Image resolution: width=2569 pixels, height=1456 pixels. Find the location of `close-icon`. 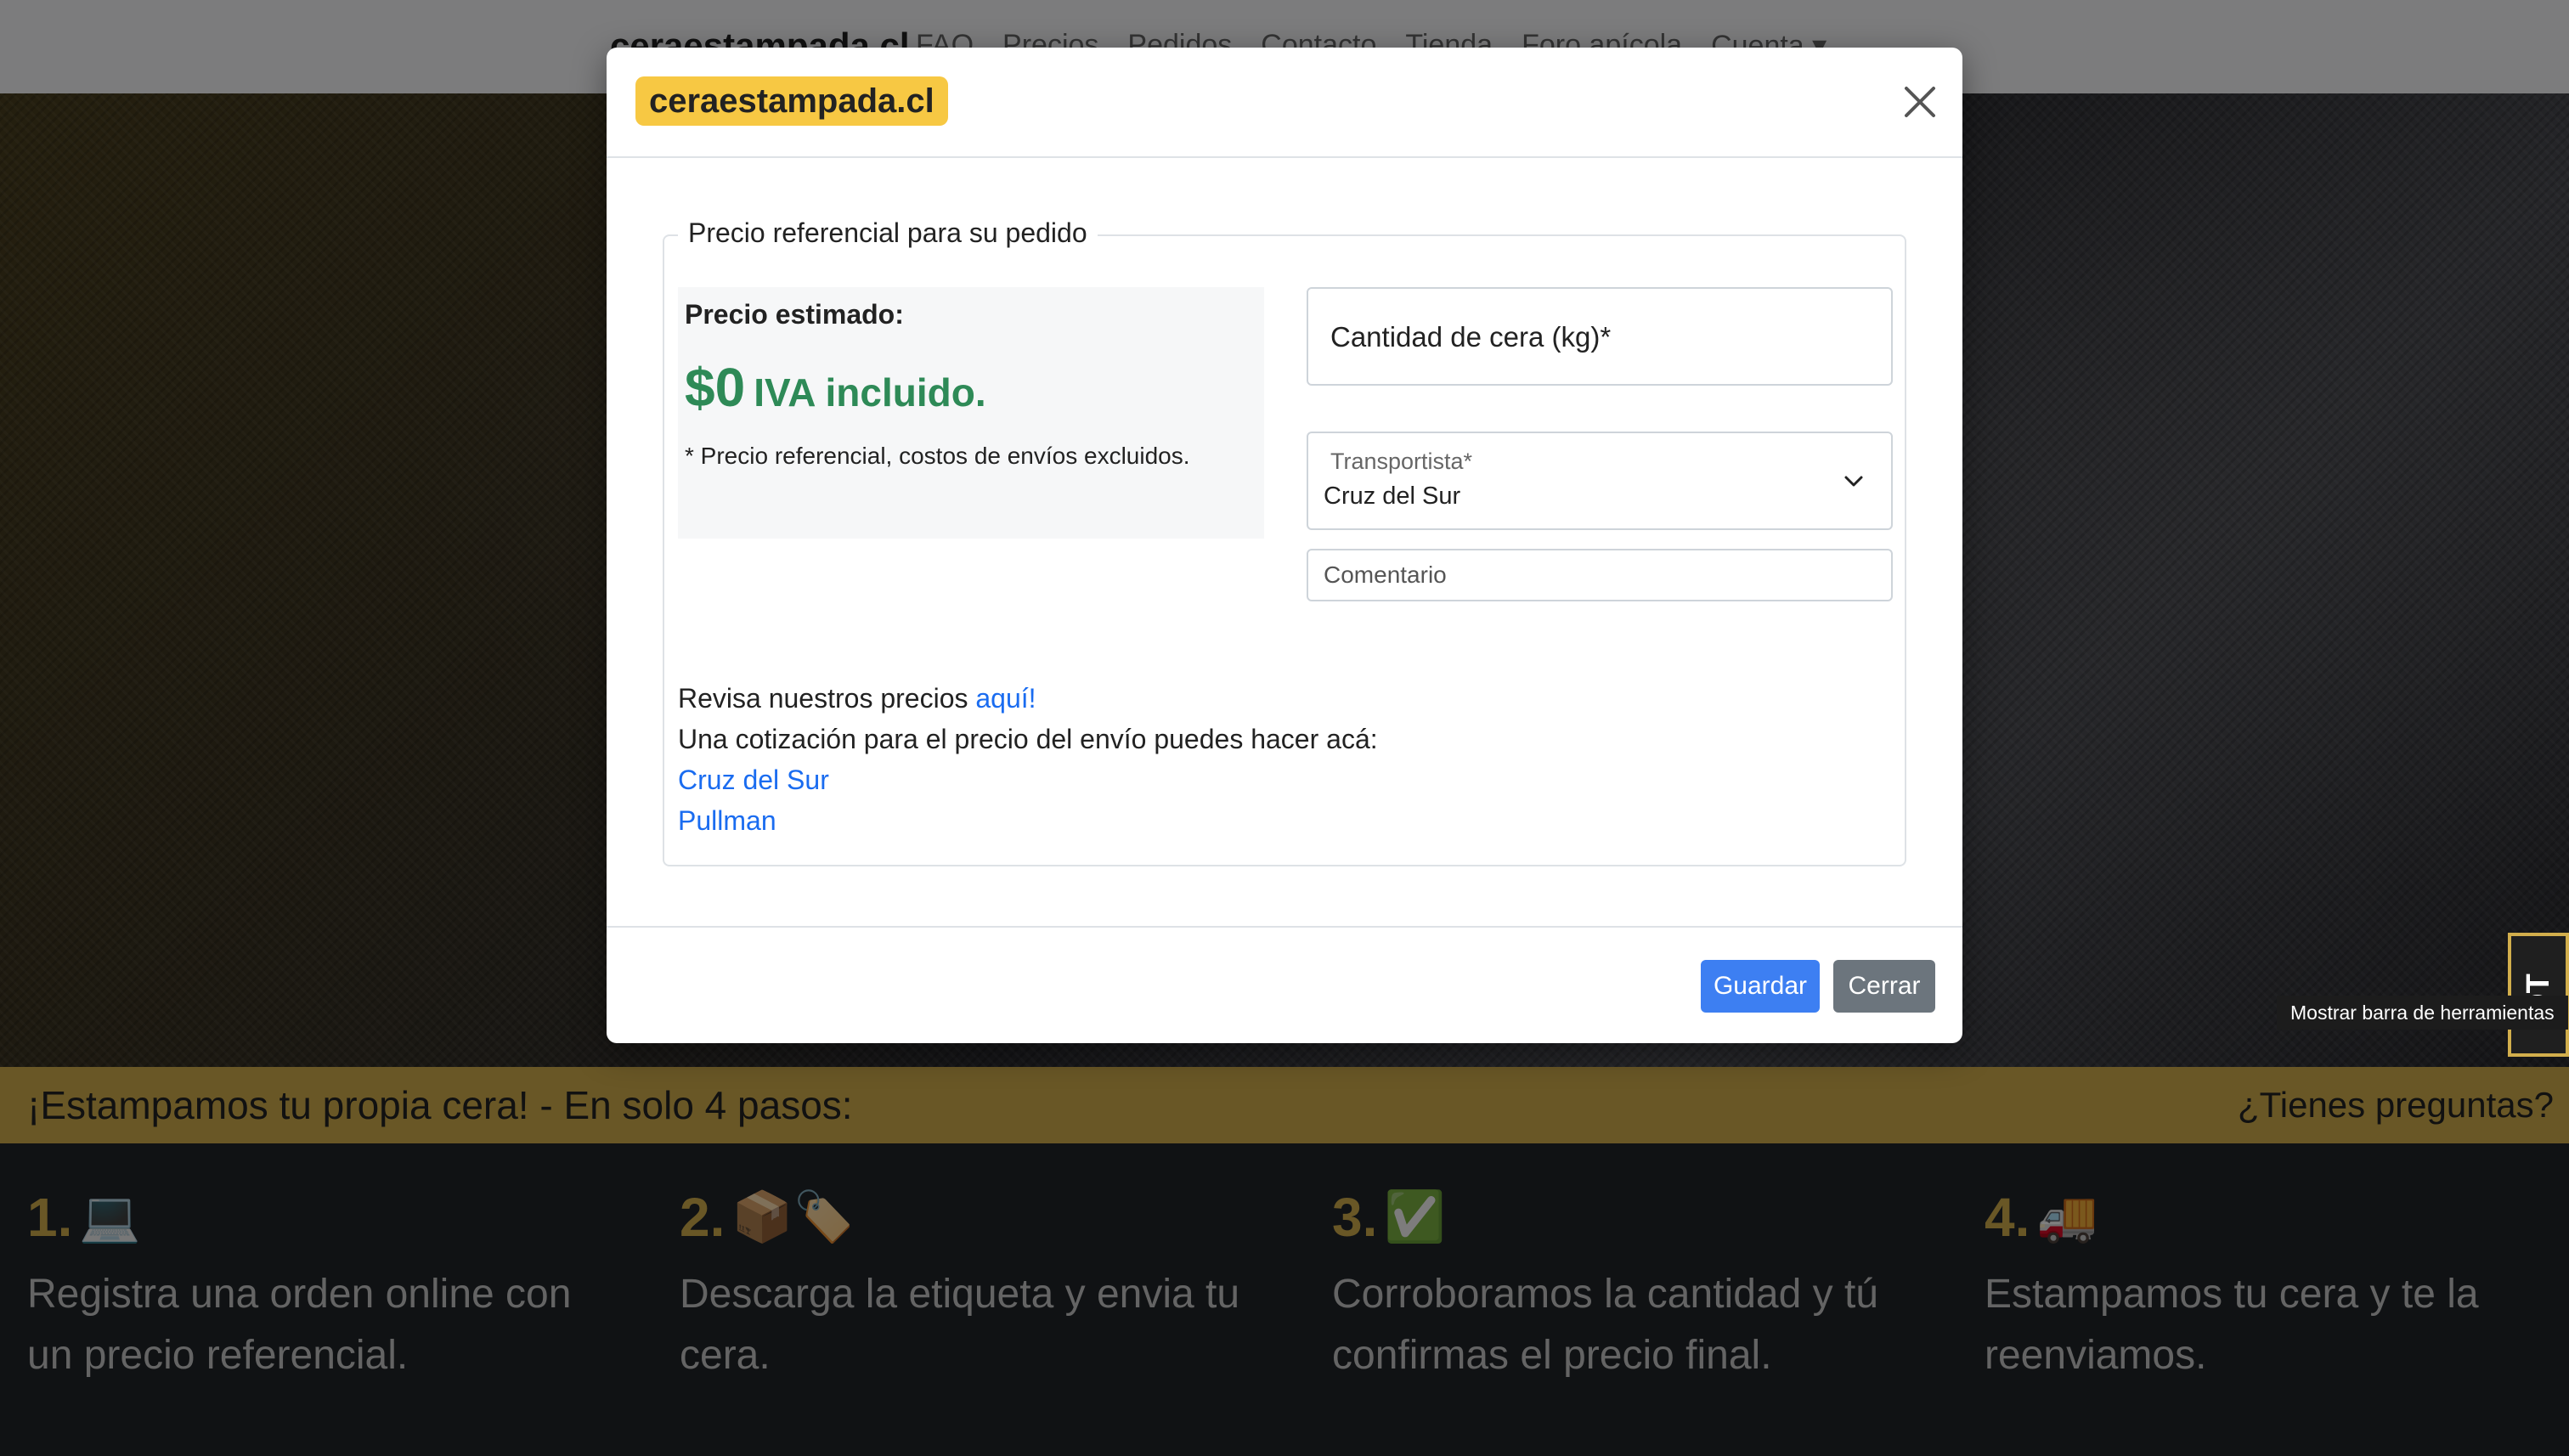

close-icon is located at coordinates (1920, 102).